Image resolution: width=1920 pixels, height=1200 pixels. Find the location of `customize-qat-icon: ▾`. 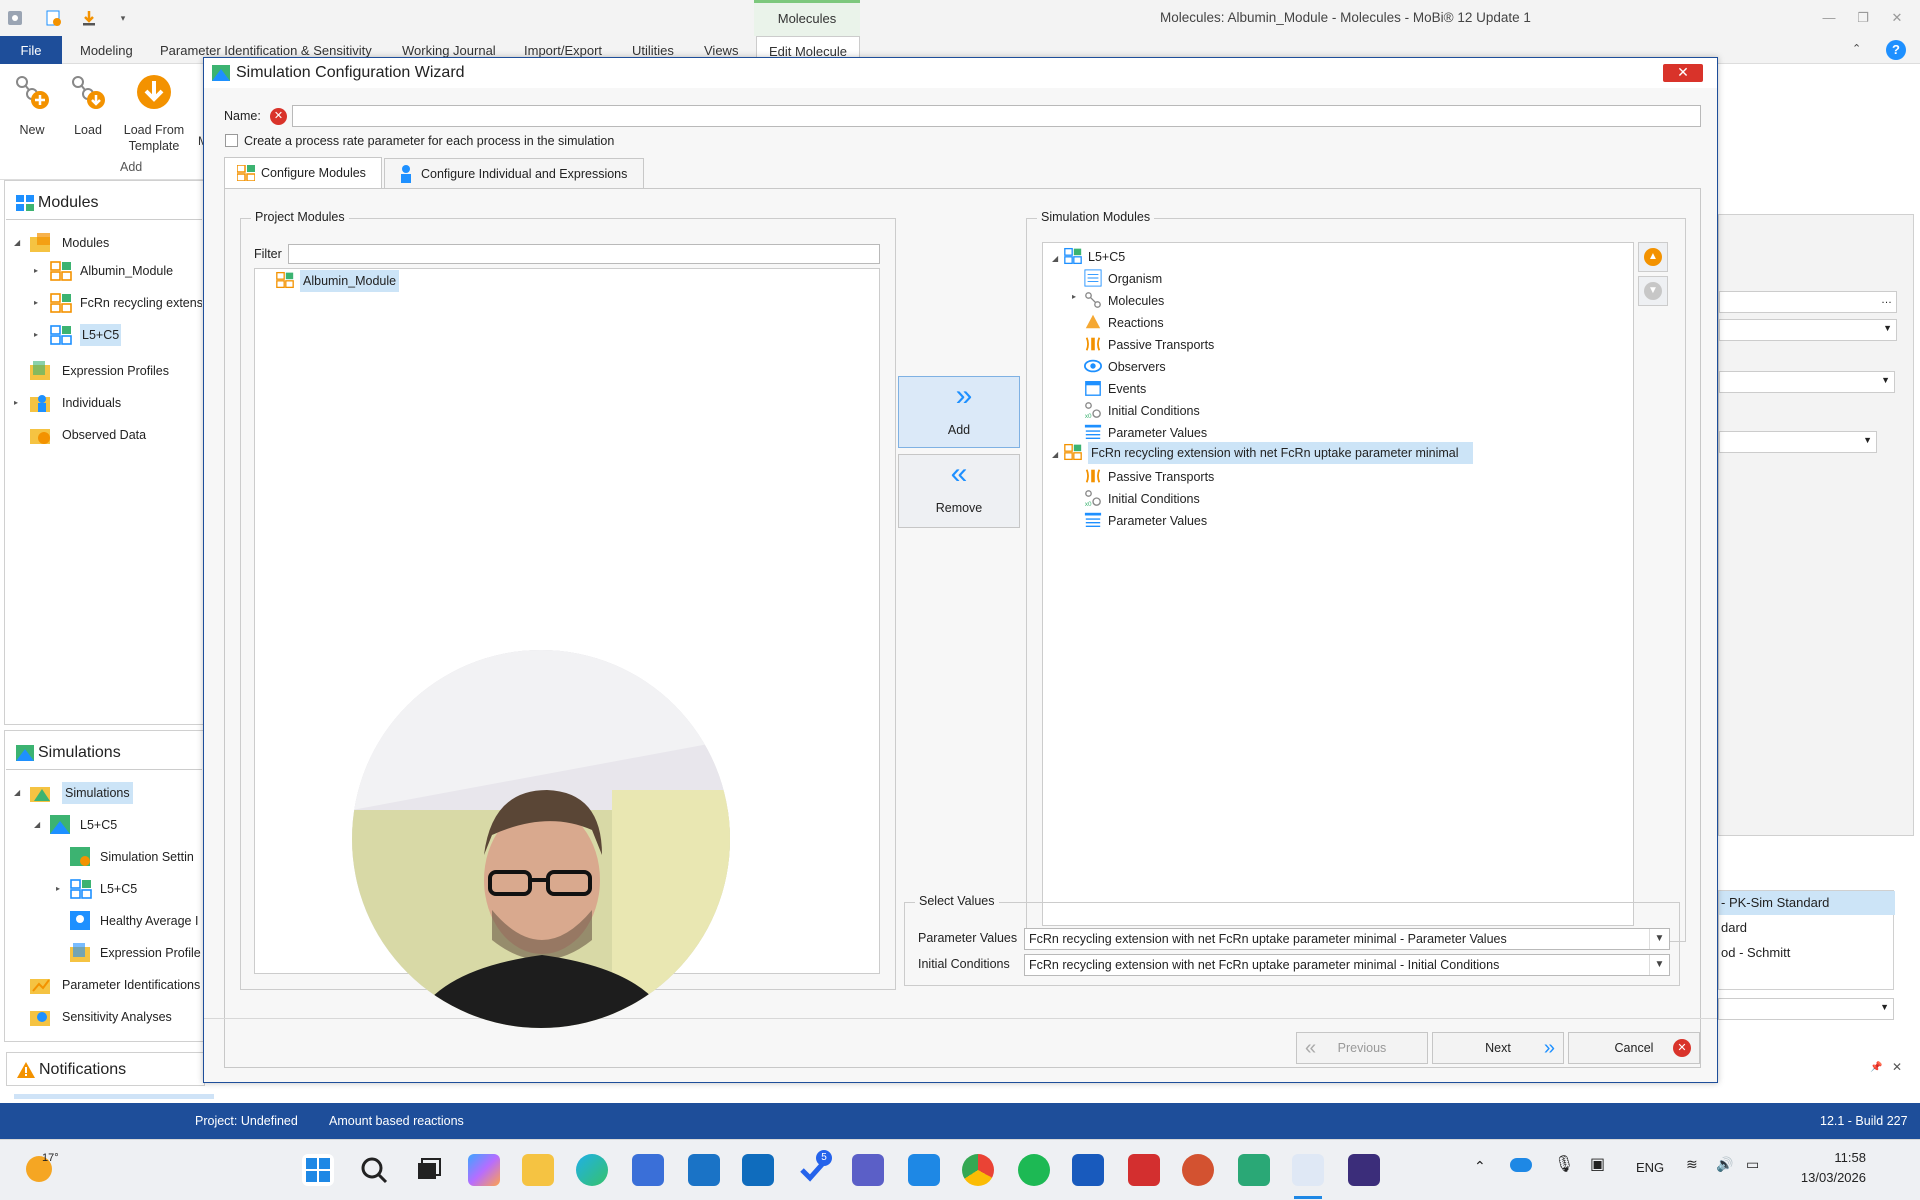

customize-qat-icon: ▾ is located at coordinates (123, 18).